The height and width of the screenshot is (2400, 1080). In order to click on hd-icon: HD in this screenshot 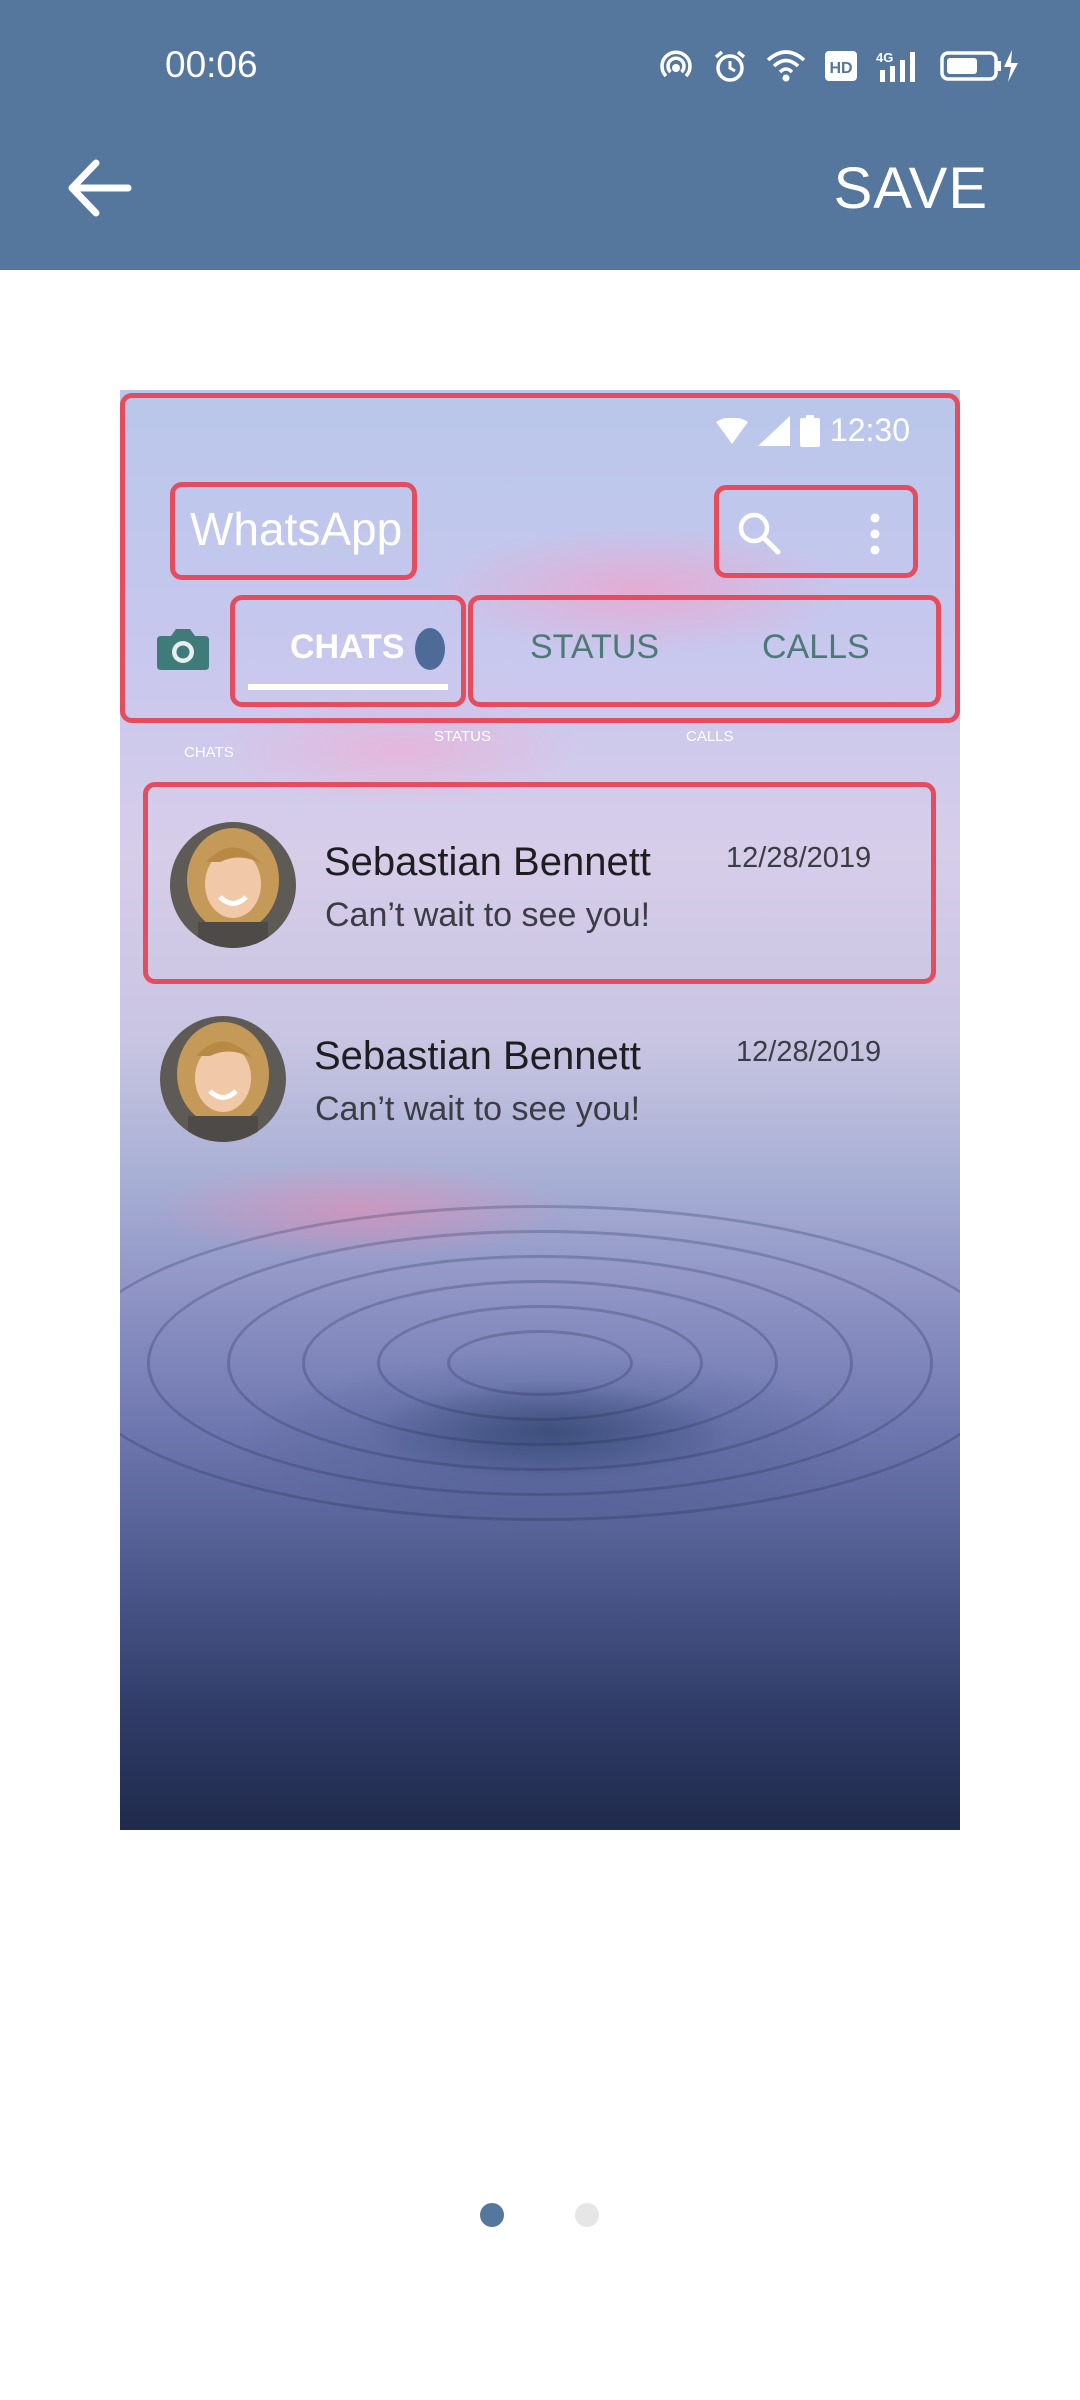, I will do `click(841, 66)`.